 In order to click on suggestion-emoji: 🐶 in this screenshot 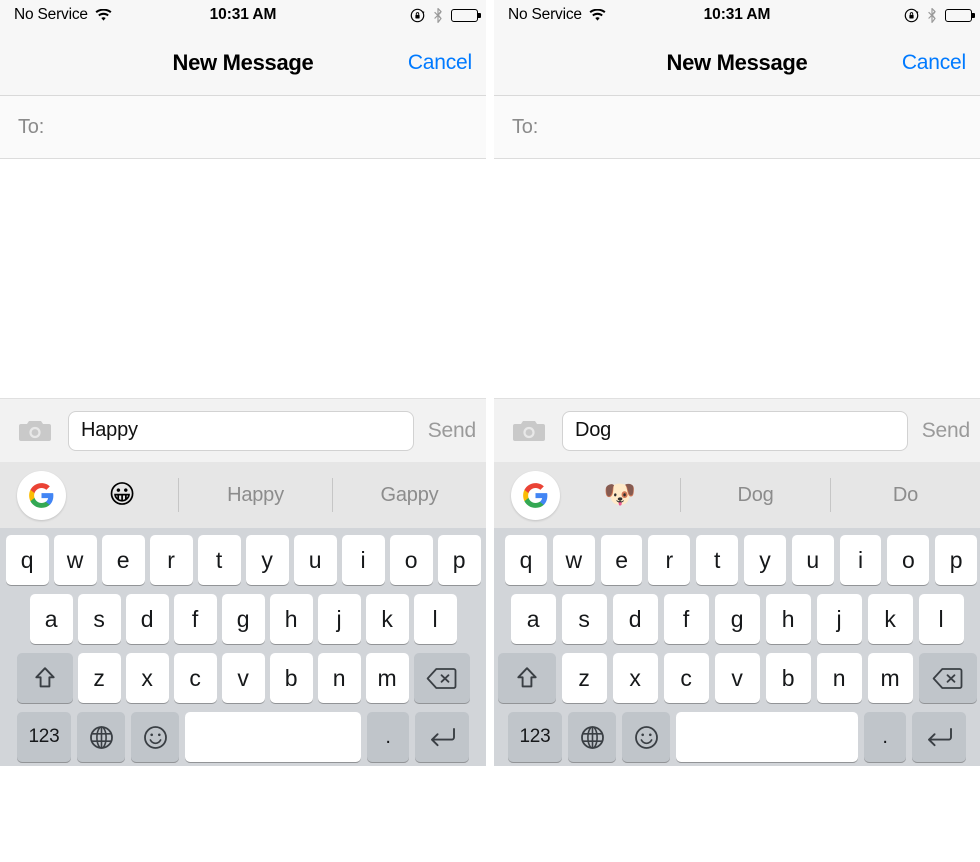, I will do `click(620, 495)`.